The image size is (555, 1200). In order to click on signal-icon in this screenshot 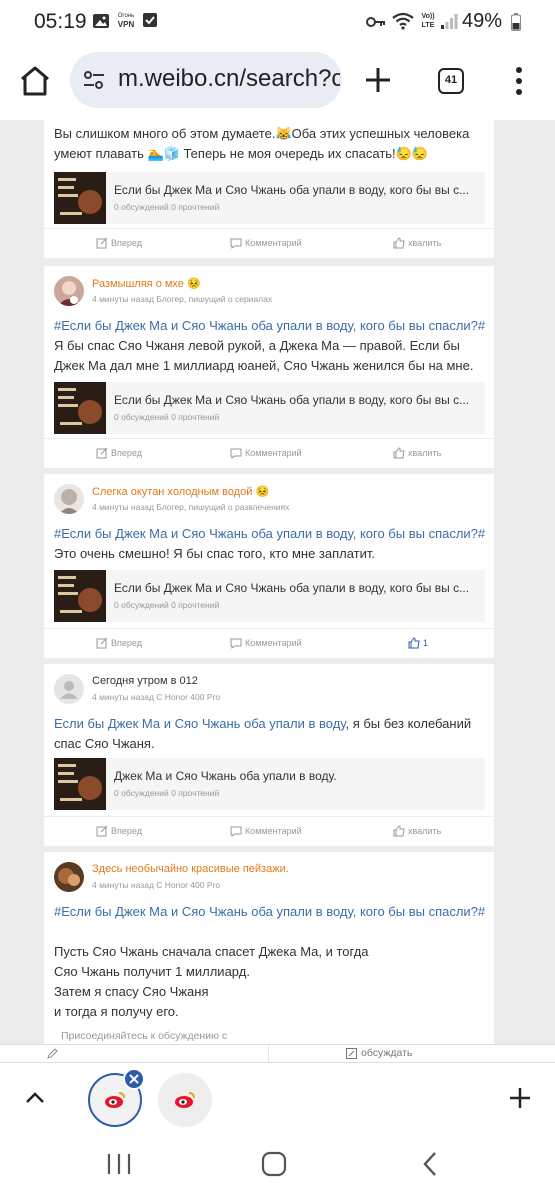, I will do `click(449, 21)`.